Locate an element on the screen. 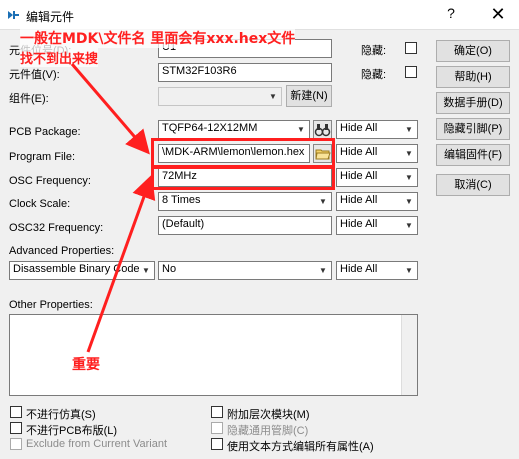 This screenshot has height=459, width=519. arrow-to-program-file is located at coordinates (110, 109).